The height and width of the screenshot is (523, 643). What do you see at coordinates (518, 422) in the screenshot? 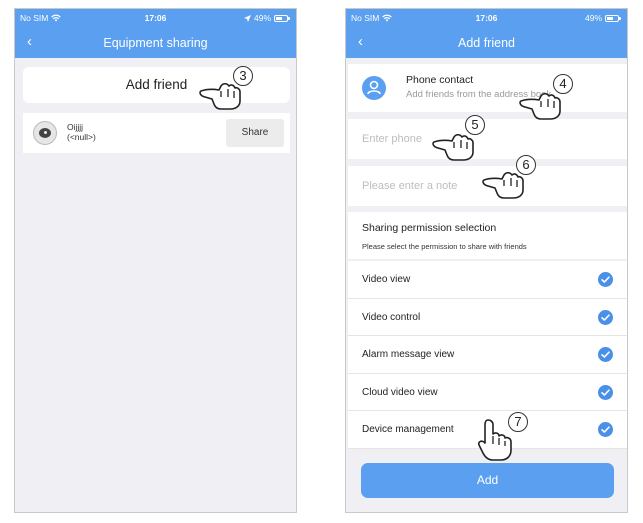
I see `step-marker-7: 7` at bounding box center [518, 422].